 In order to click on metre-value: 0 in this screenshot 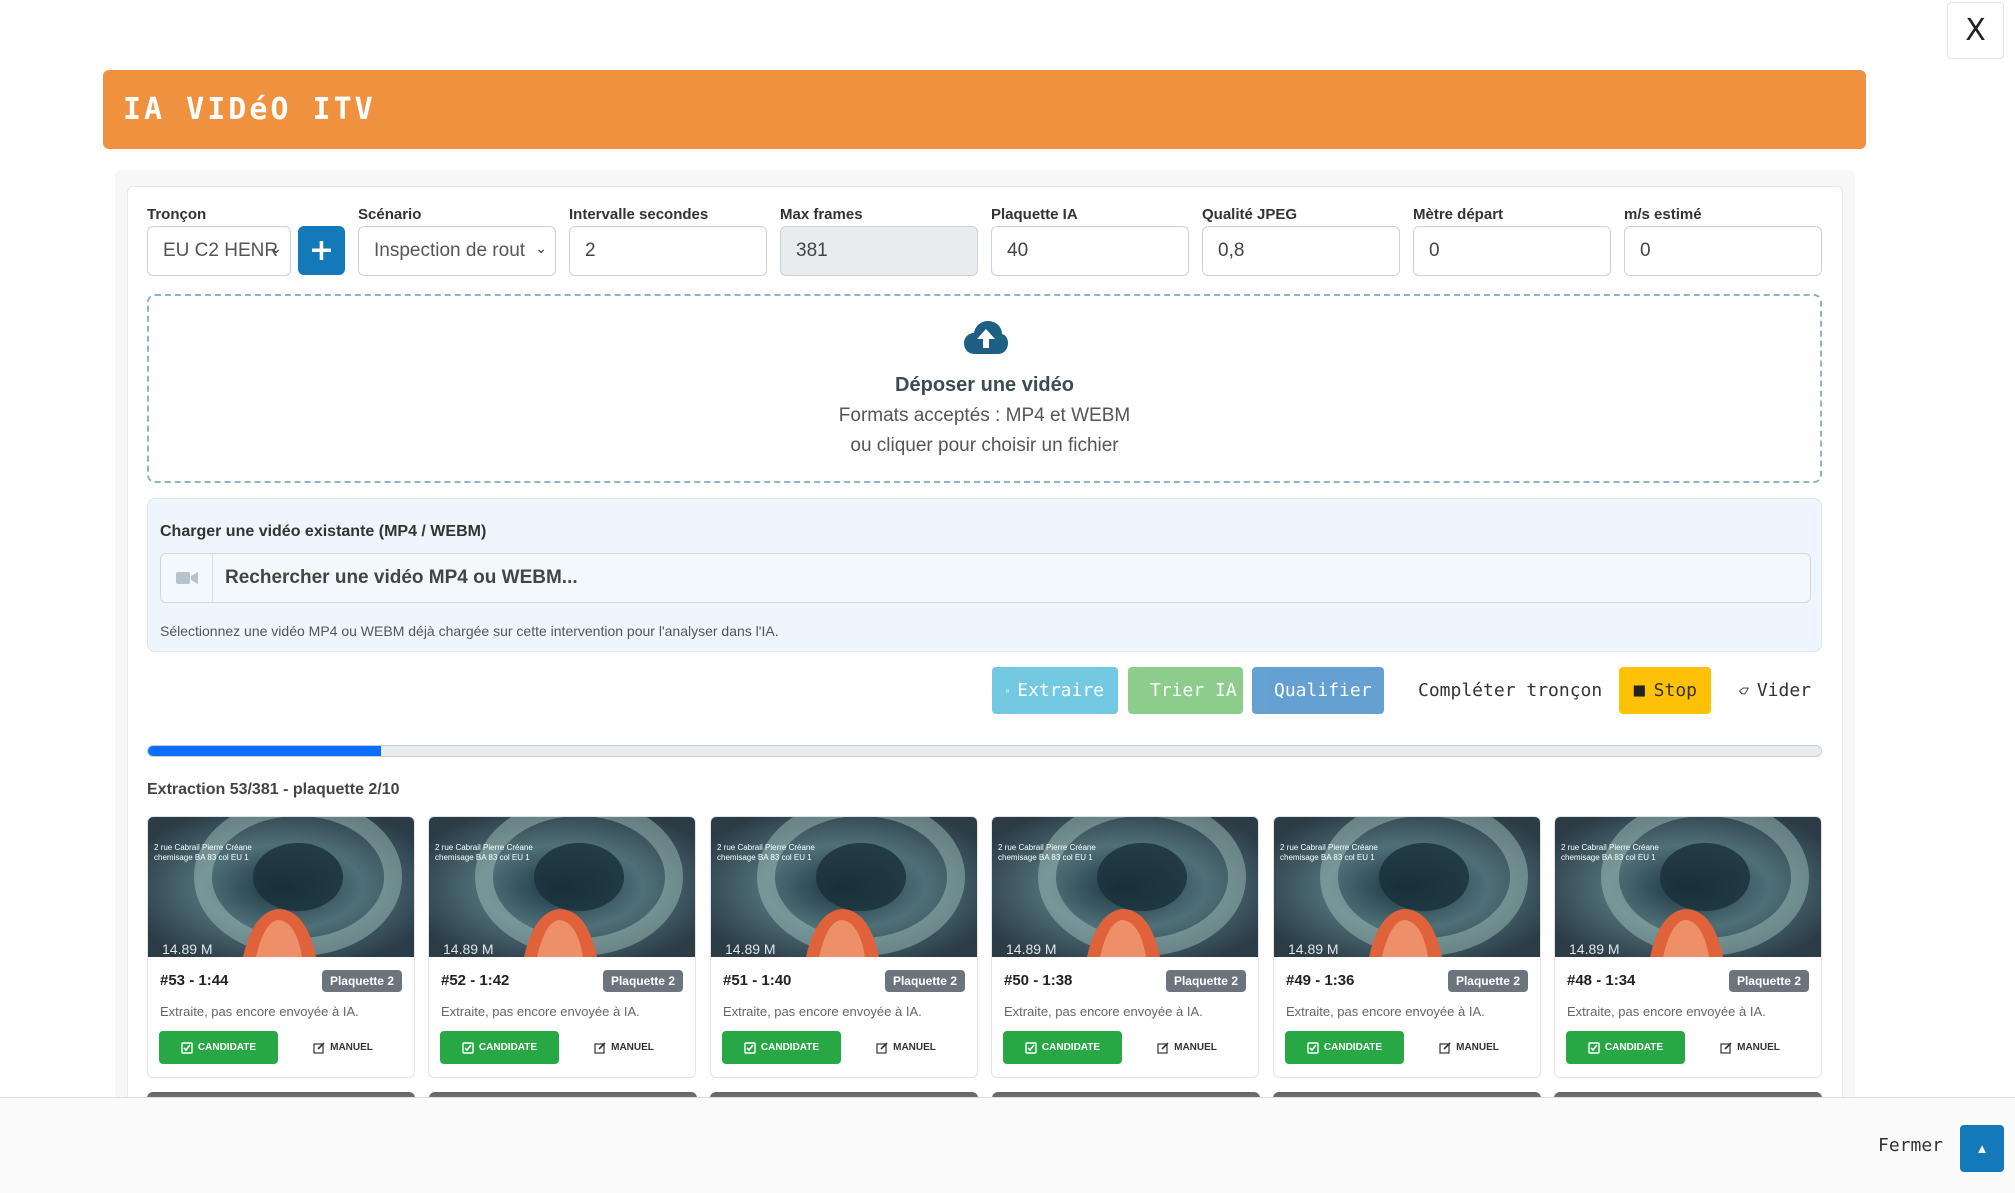, I will do `click(1434, 250)`.